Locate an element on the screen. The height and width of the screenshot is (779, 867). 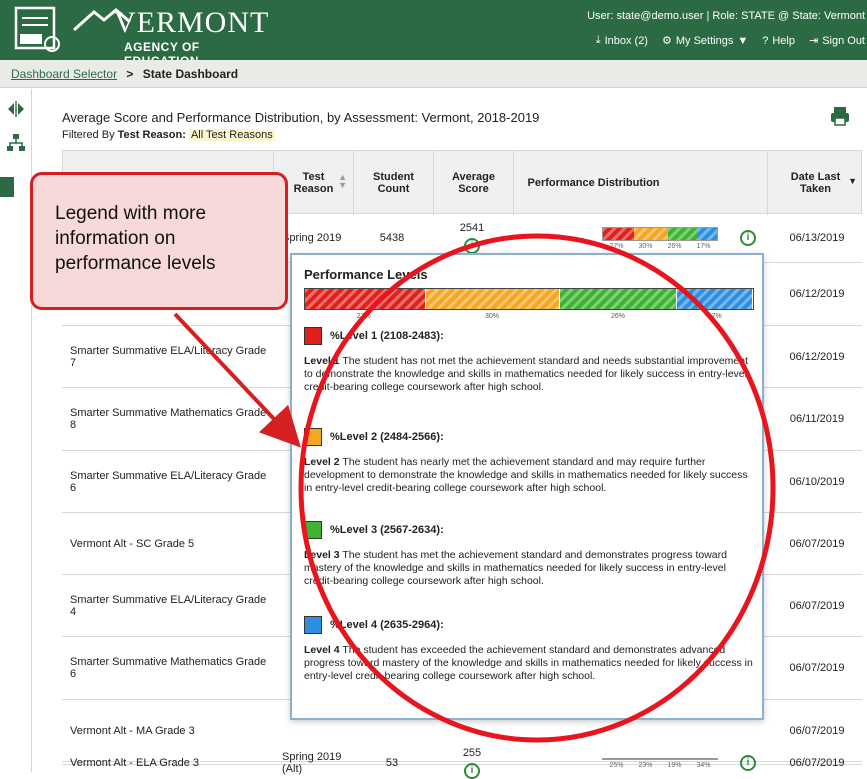
hierarchy-icon is located at coordinates (16, 143).